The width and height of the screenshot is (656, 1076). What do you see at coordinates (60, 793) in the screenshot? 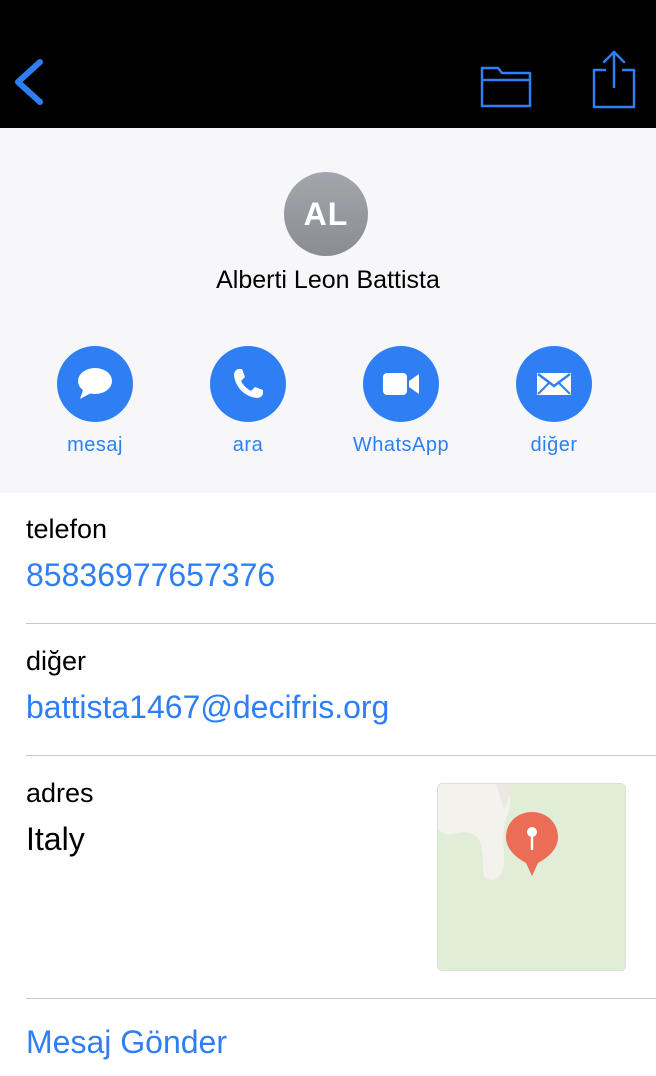
I see `address-label: adres` at bounding box center [60, 793].